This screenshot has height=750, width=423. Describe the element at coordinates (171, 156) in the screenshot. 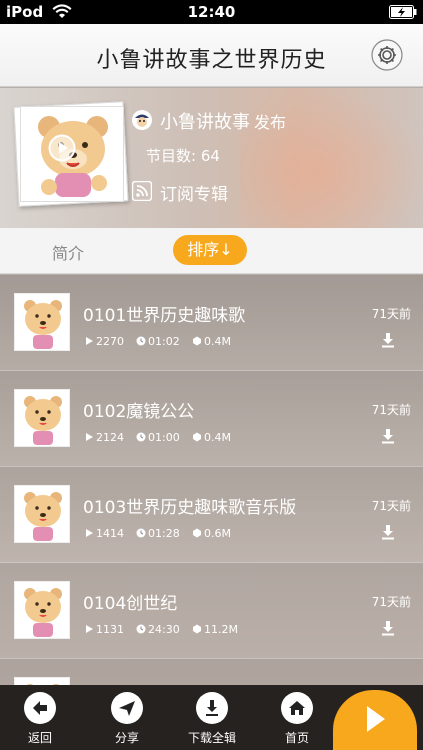

I see `episode-count-label: 节目数:` at that location.